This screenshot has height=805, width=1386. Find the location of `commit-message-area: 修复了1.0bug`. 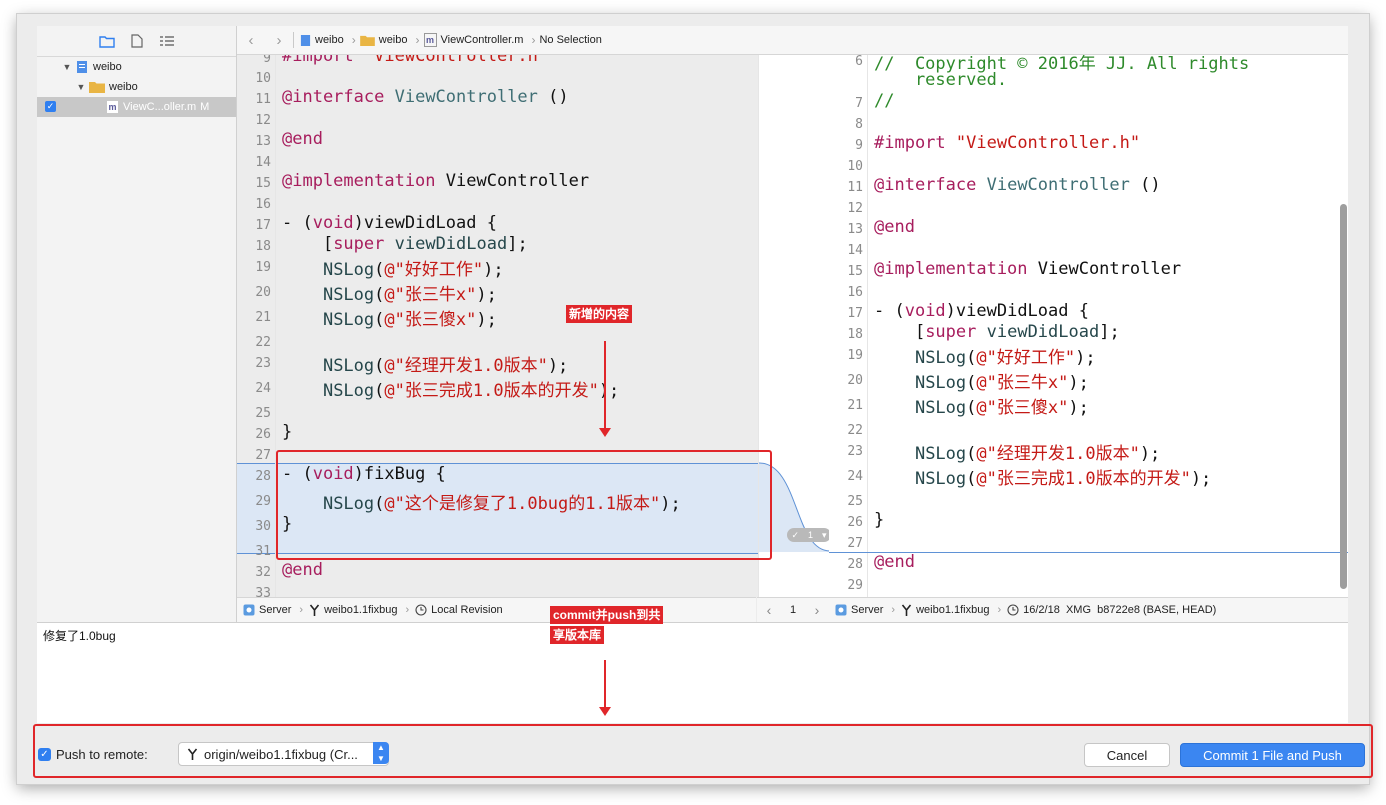

commit-message-area: 修复了1.0bug is located at coordinates (692, 672).